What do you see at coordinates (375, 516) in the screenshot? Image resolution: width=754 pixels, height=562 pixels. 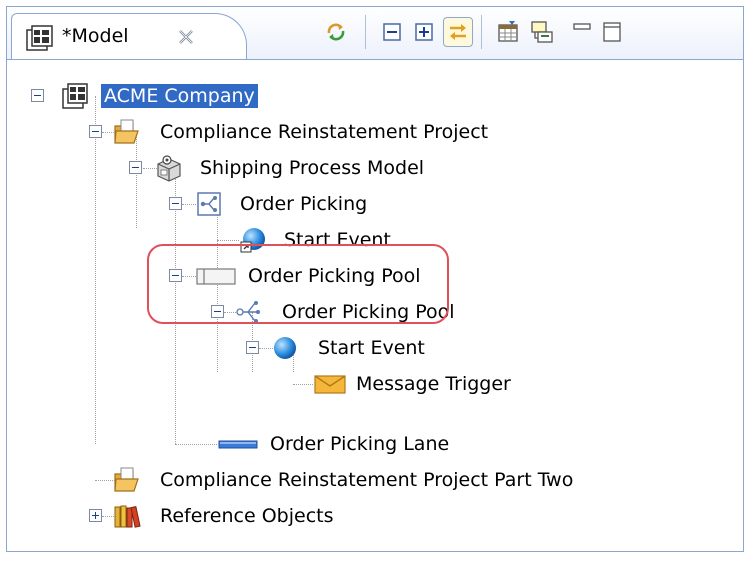 I see `tree-item-reference-objects: Reference Objects` at bounding box center [375, 516].